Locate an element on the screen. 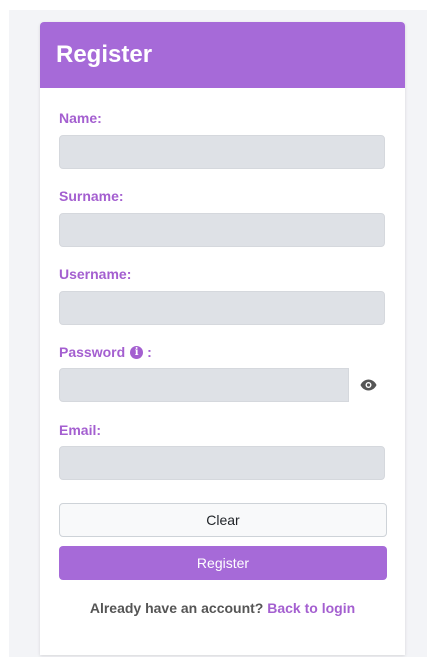 The width and height of the screenshot is (427, 657). card-header: Register is located at coordinates (222, 55).